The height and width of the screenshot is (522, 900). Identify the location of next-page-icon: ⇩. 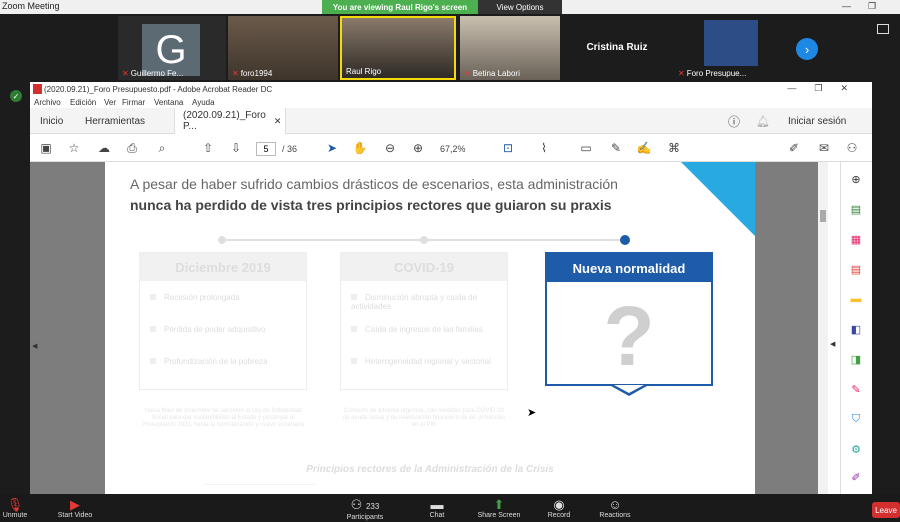
(236, 148).